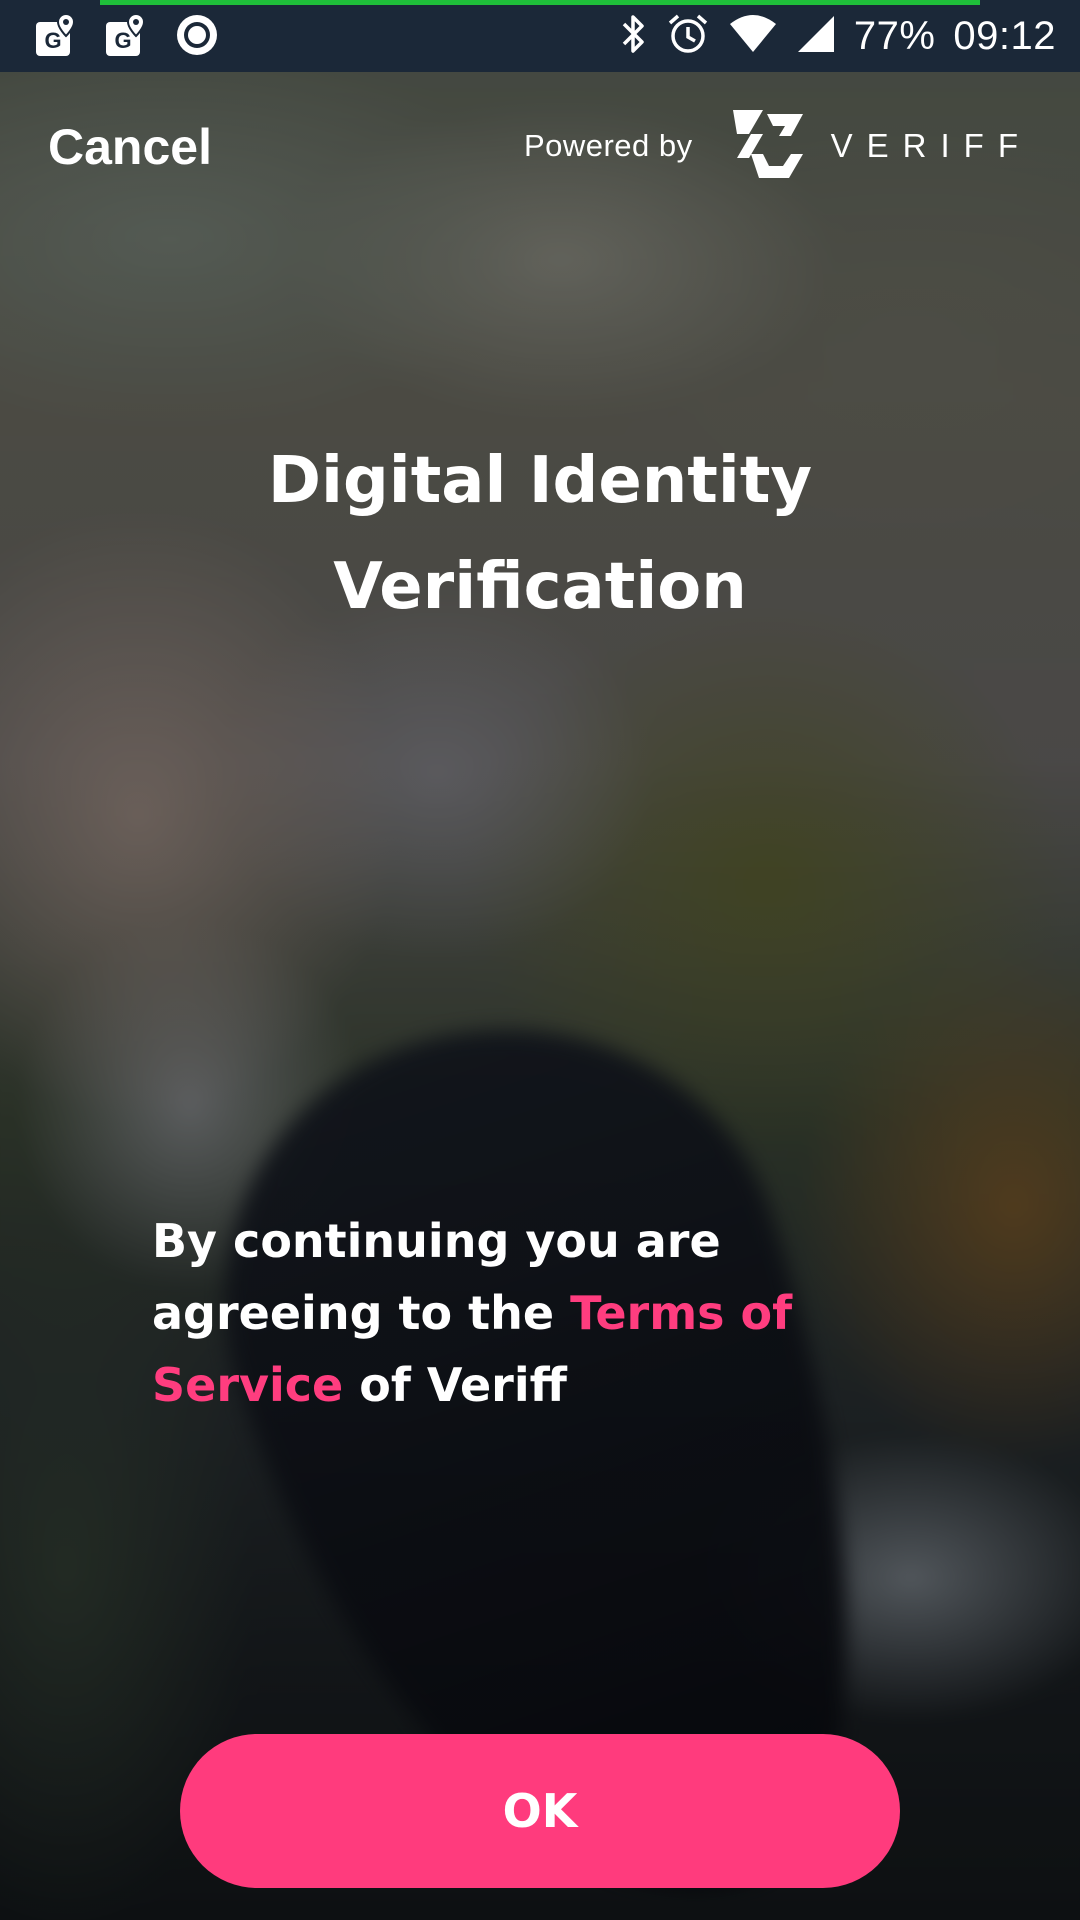 The width and height of the screenshot is (1080, 1920). What do you see at coordinates (540, 1811) in the screenshot?
I see `ok-button: OK` at bounding box center [540, 1811].